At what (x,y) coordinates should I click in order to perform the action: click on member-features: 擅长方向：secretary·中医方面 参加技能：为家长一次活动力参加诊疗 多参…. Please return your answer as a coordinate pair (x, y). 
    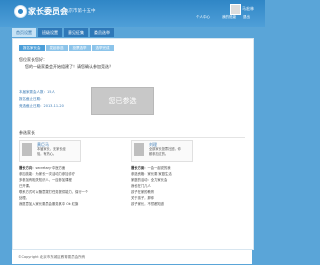
    Looking at the image, I should click on (59, 186).